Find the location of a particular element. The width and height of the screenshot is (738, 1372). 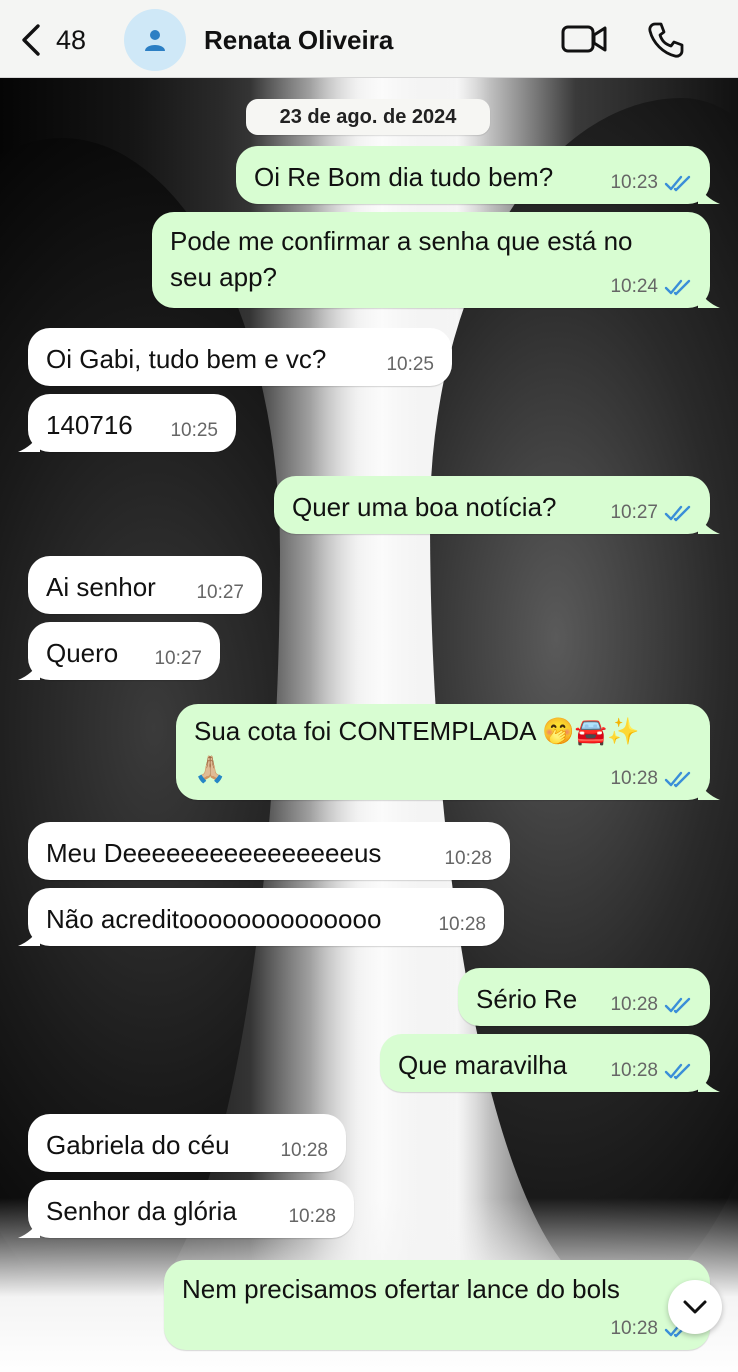

message-text: 140716 is located at coordinates (89, 425).